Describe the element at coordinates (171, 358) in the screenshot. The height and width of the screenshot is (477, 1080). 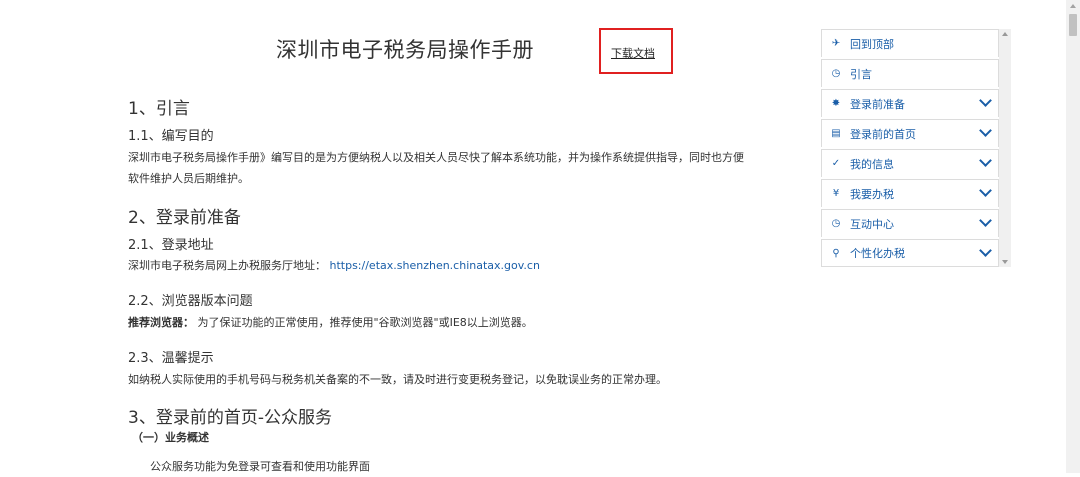
I see `subsection-heading: 2.3、温馨提示` at that location.